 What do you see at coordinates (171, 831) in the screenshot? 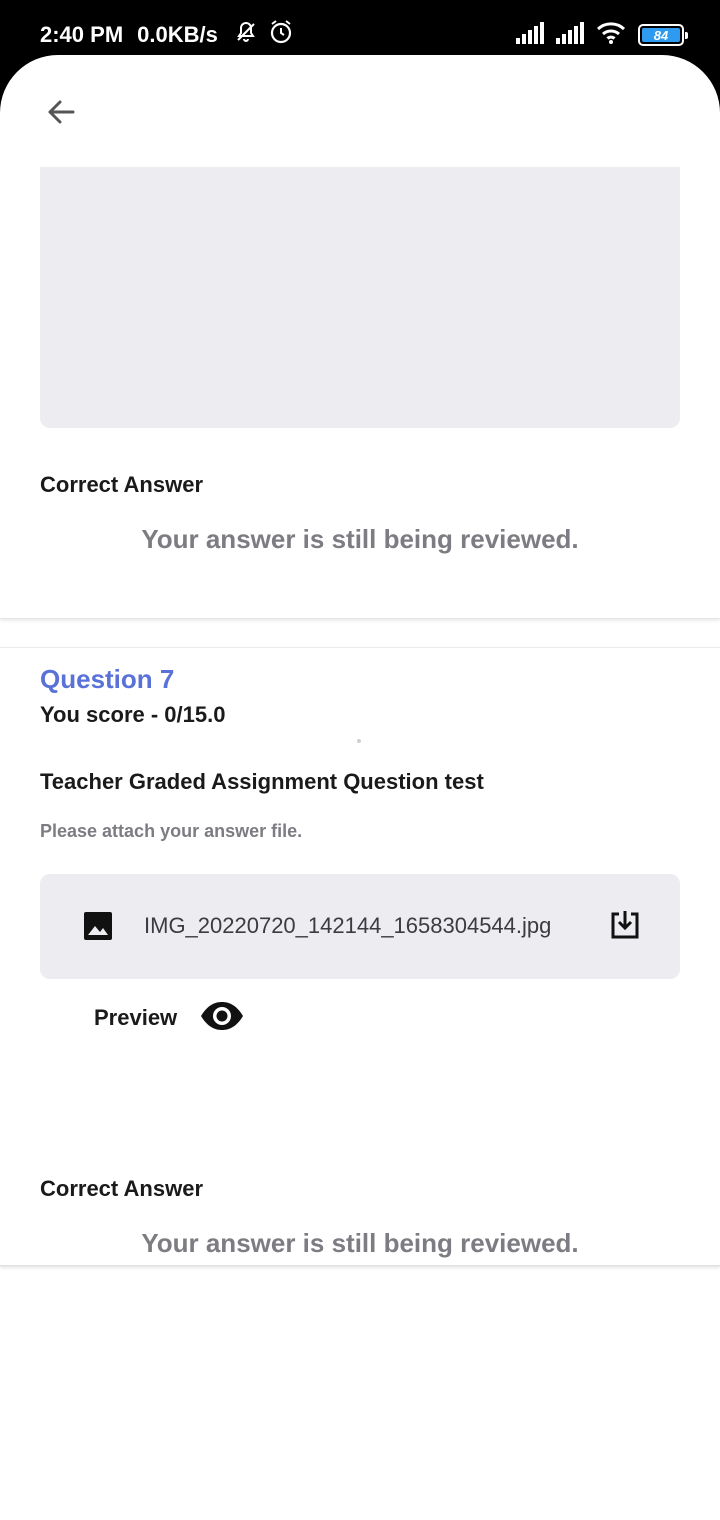
I see `question-hint: Please attach your answer file.` at bounding box center [171, 831].